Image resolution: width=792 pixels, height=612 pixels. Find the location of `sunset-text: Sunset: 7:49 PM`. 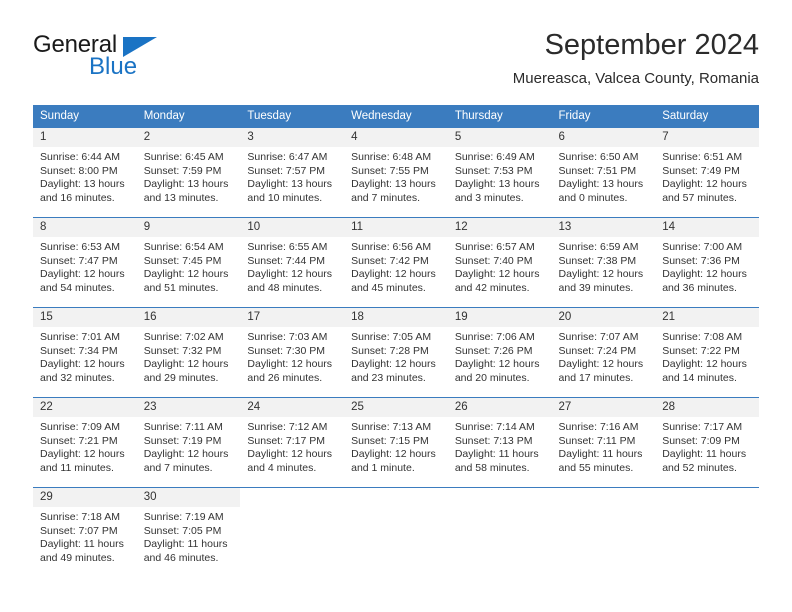

sunset-text: Sunset: 7:49 PM is located at coordinates (701, 170).